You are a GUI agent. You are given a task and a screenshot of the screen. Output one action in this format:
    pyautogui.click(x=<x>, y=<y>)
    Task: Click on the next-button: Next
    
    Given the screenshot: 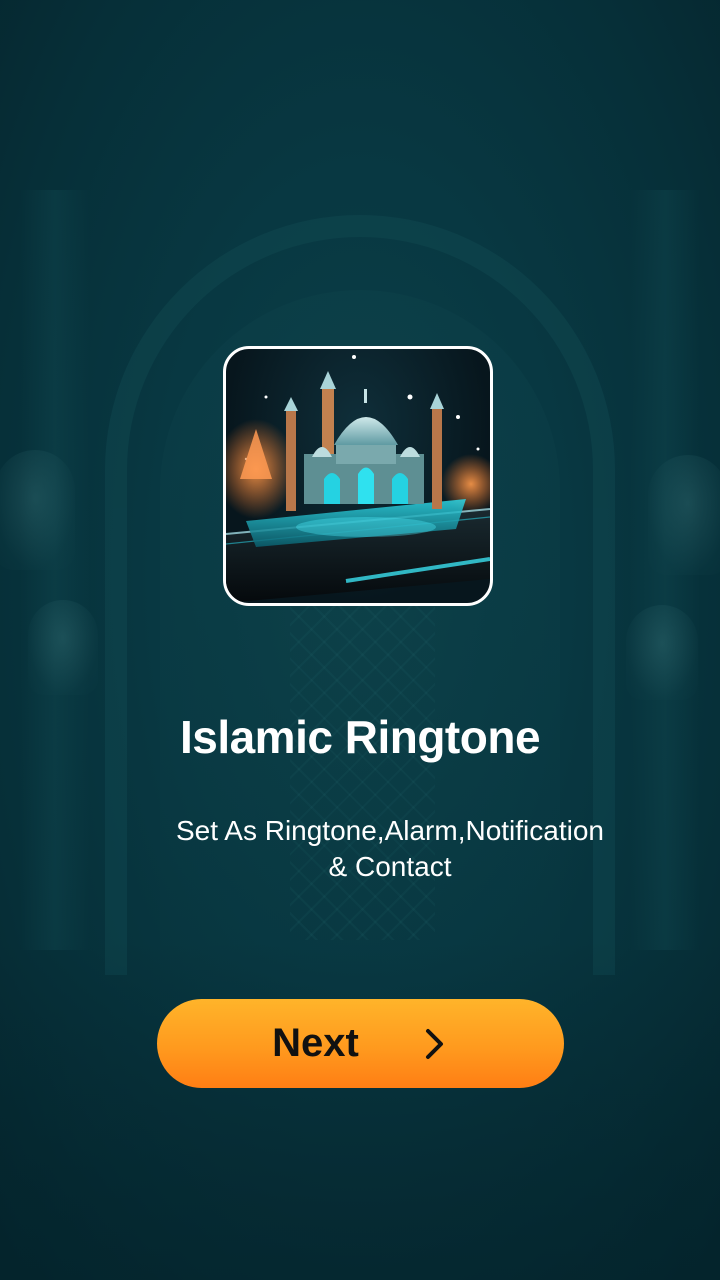 What is the action you would take?
    pyautogui.click(x=360, y=1043)
    